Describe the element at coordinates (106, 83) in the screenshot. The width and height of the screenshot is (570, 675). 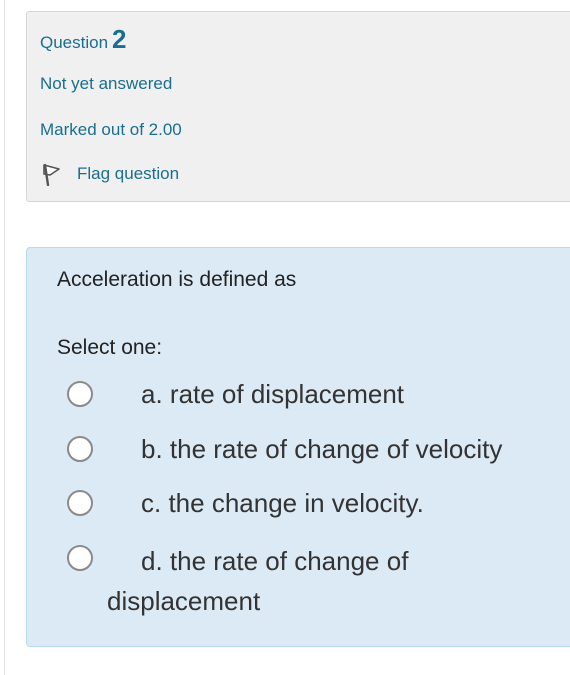
I see `question-status: Not yet answered` at that location.